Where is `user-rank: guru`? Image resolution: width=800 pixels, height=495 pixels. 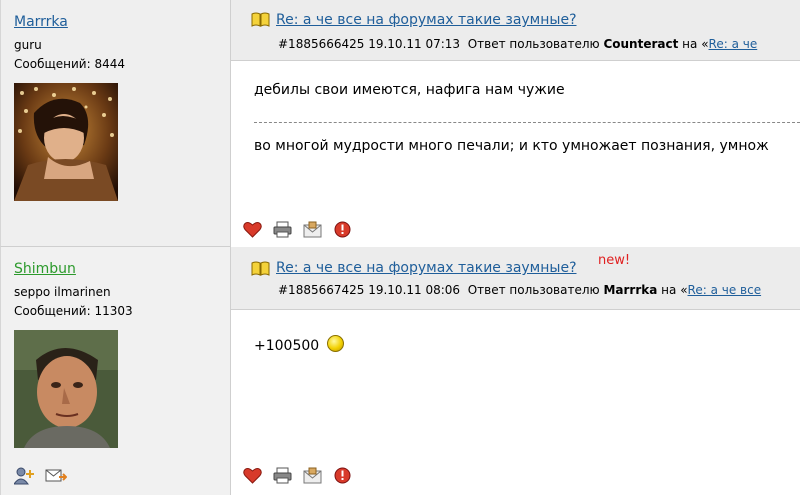 user-rank: guru is located at coordinates (28, 45).